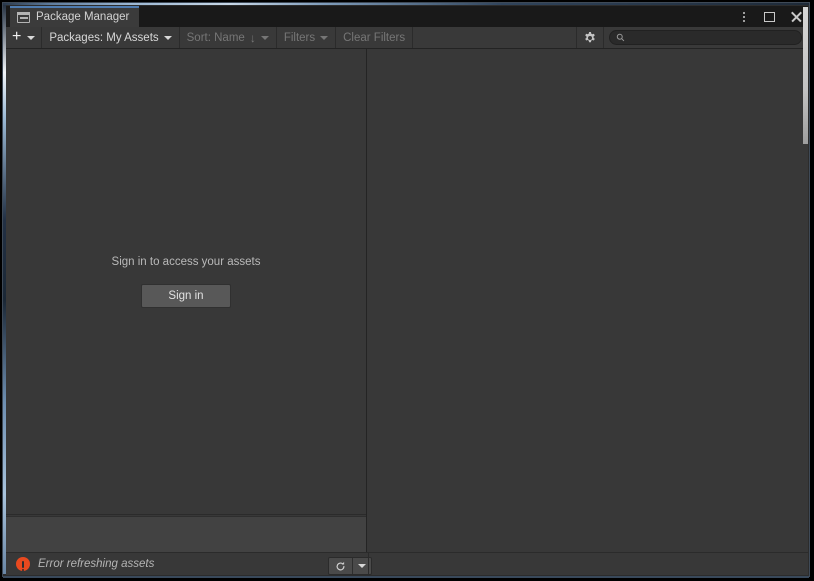 This screenshot has height=581, width=814. I want to click on window-top-accent, so click(406, 4).